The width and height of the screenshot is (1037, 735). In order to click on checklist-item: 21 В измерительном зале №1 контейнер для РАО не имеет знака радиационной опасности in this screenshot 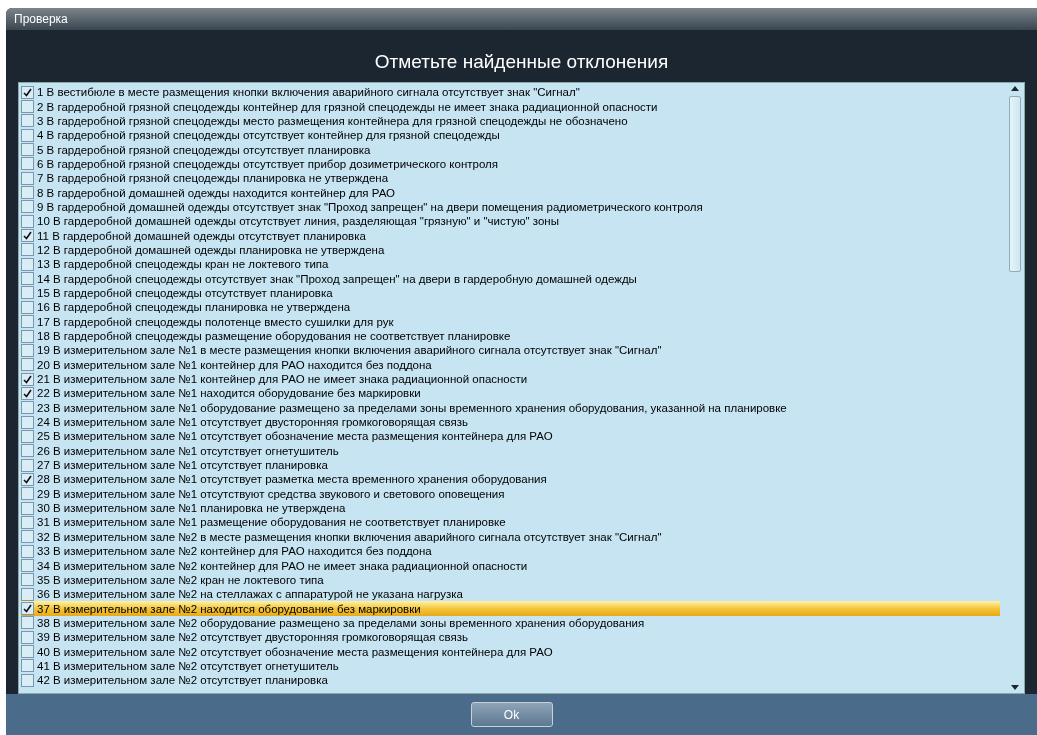, I will do `click(510, 379)`.